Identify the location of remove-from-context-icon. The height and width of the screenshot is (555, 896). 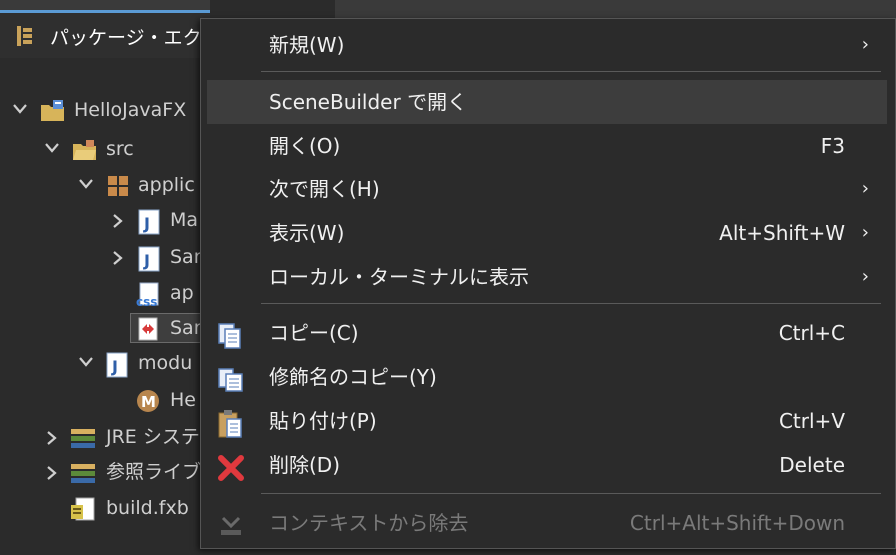
(230, 524).